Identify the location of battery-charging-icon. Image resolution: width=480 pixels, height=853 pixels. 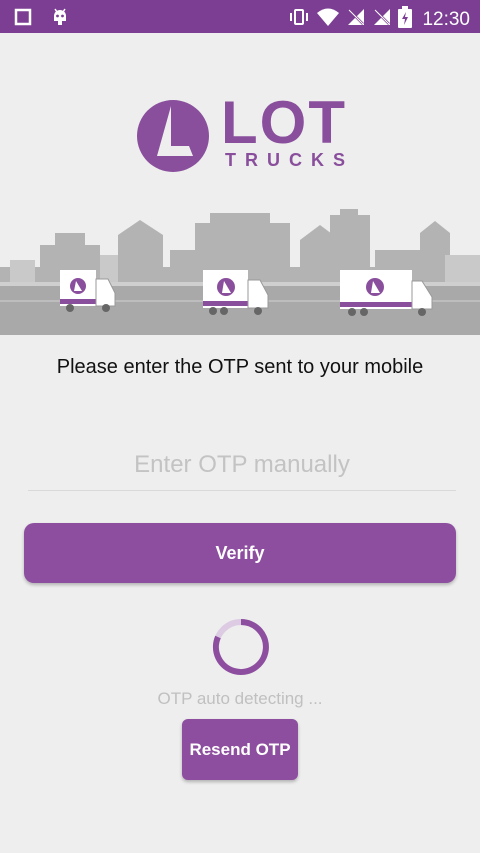
(405, 19).